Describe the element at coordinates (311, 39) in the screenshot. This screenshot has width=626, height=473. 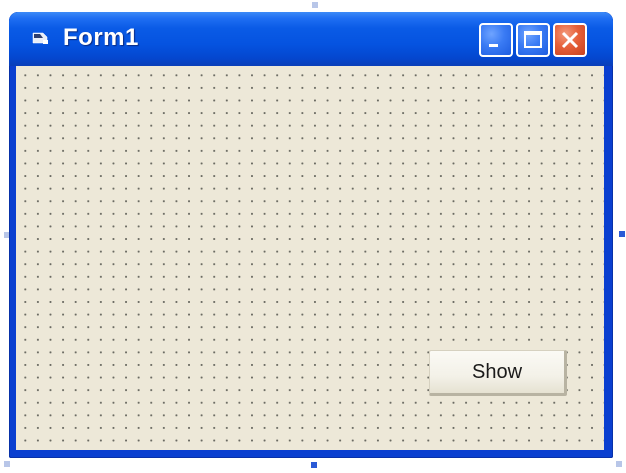
I see `title-bar: Form1` at that location.